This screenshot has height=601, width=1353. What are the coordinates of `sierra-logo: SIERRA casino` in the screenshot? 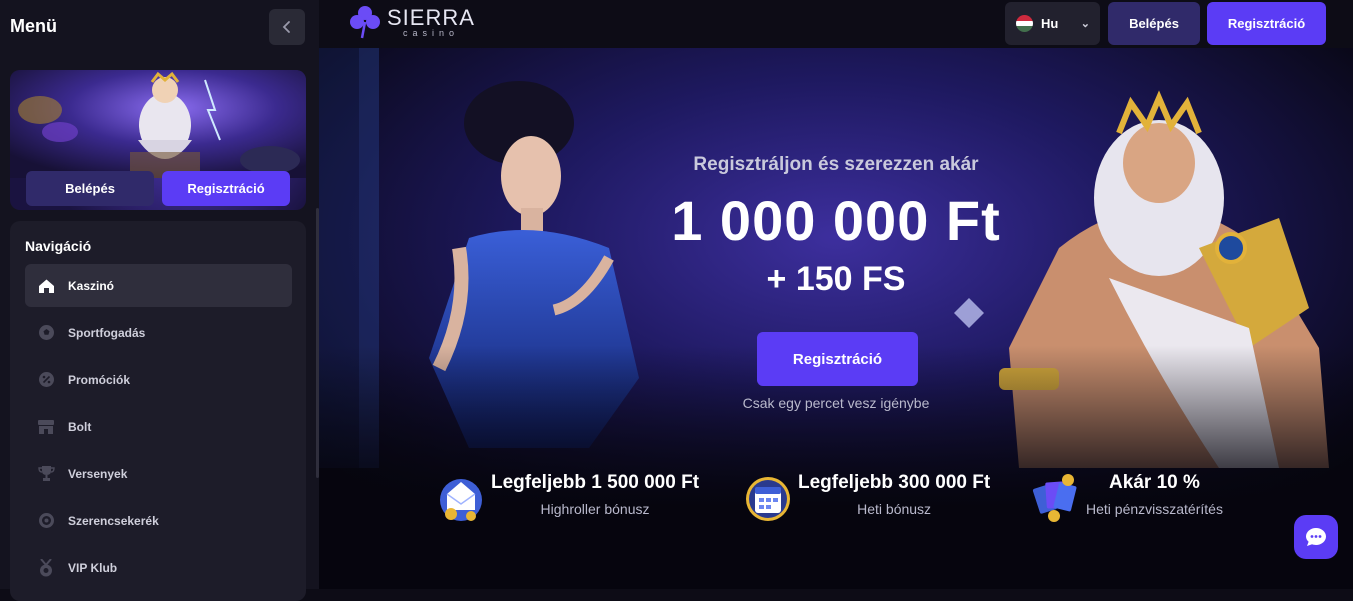 It's located at (412, 22).